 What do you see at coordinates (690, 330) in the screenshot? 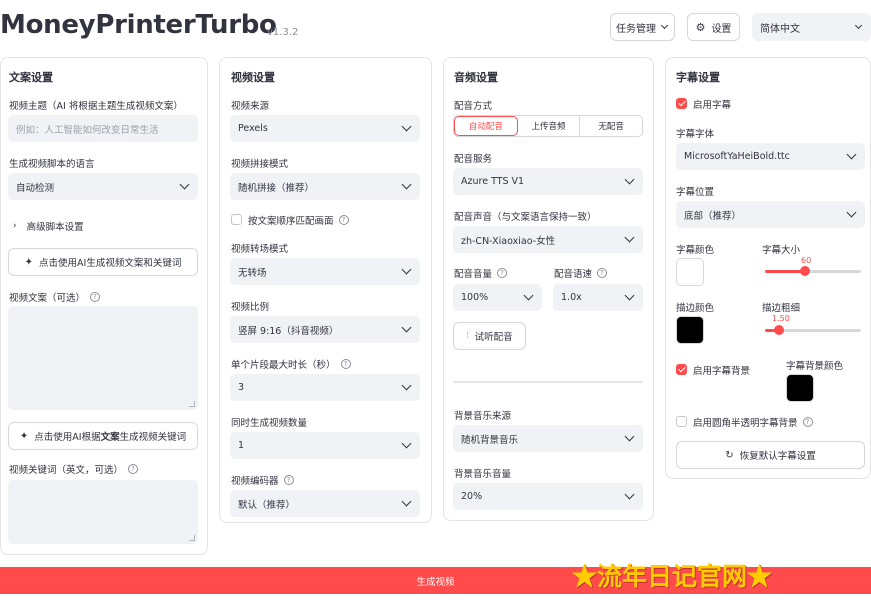
I see `stroke-color-swatch` at bounding box center [690, 330].